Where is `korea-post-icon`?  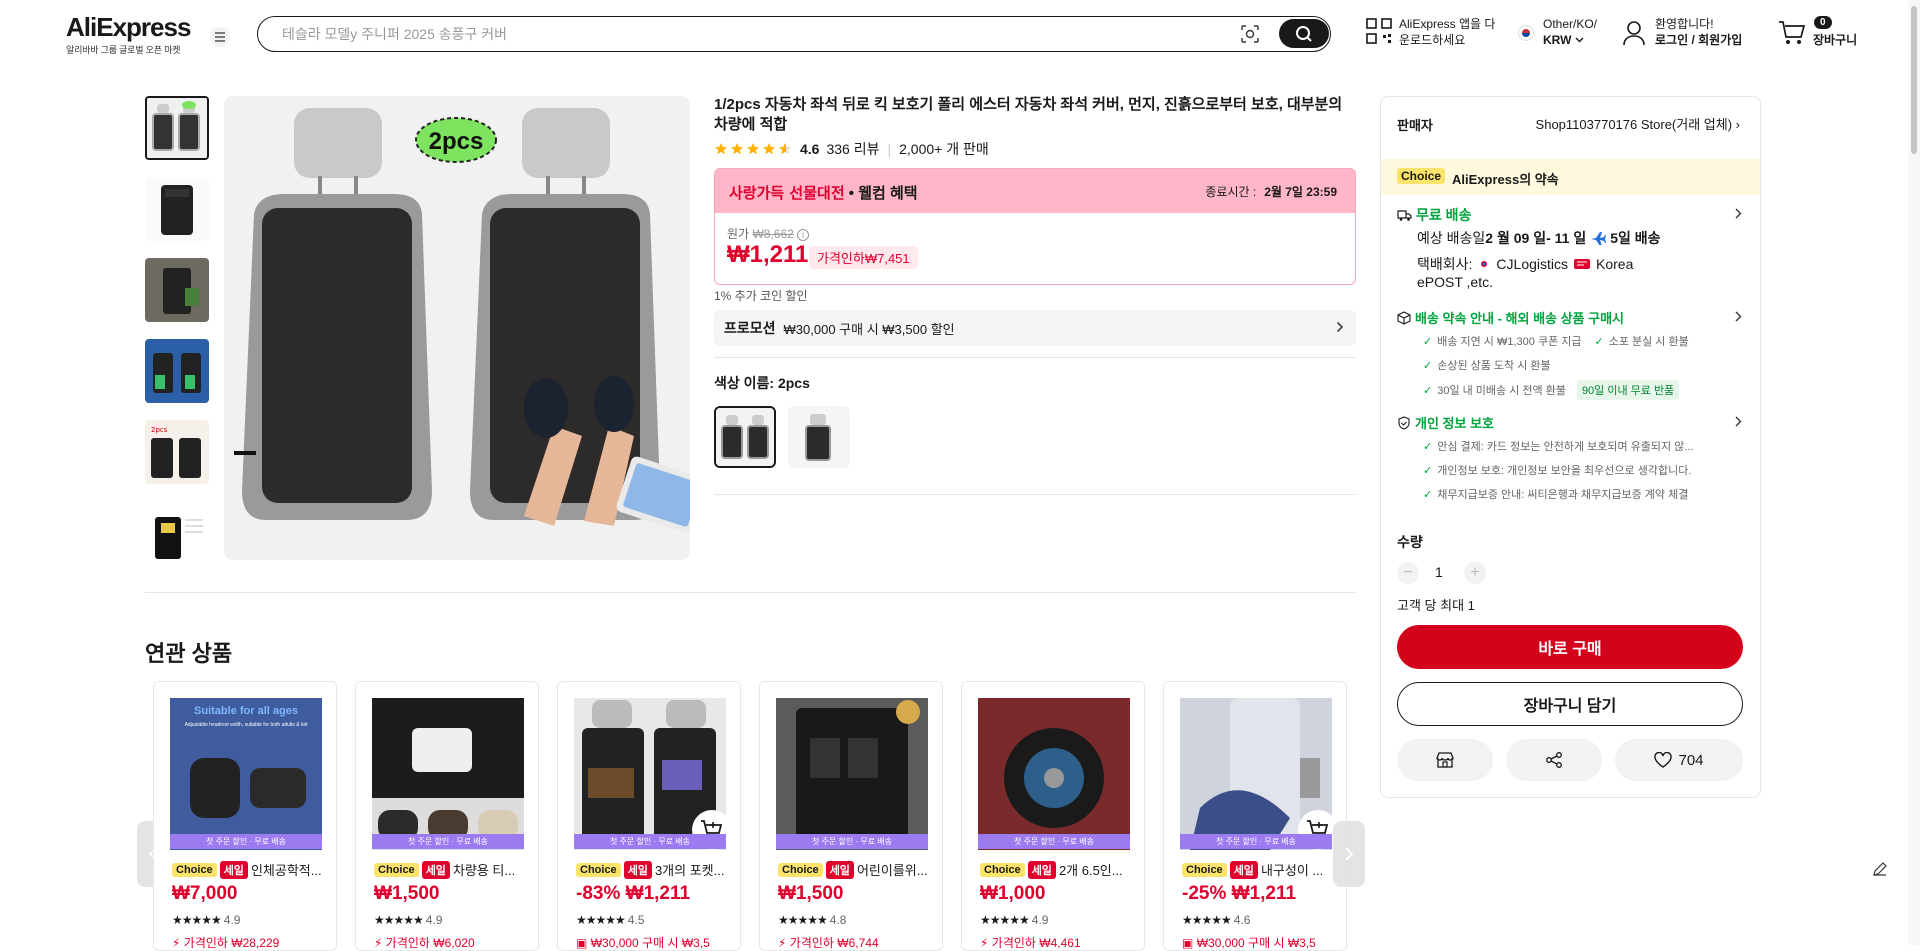
korea-post-icon is located at coordinates (1582, 264).